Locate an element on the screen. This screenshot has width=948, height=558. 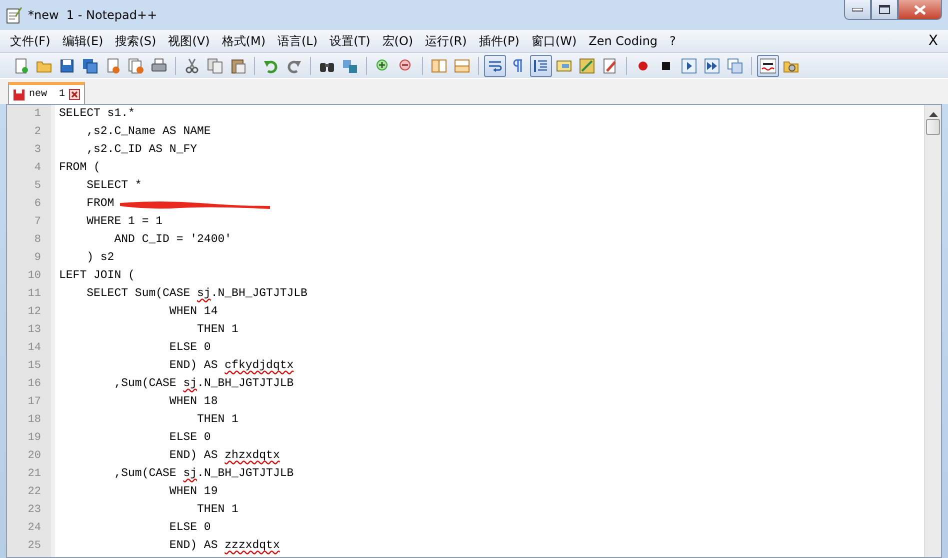
close-button is located at coordinates (920, 10).